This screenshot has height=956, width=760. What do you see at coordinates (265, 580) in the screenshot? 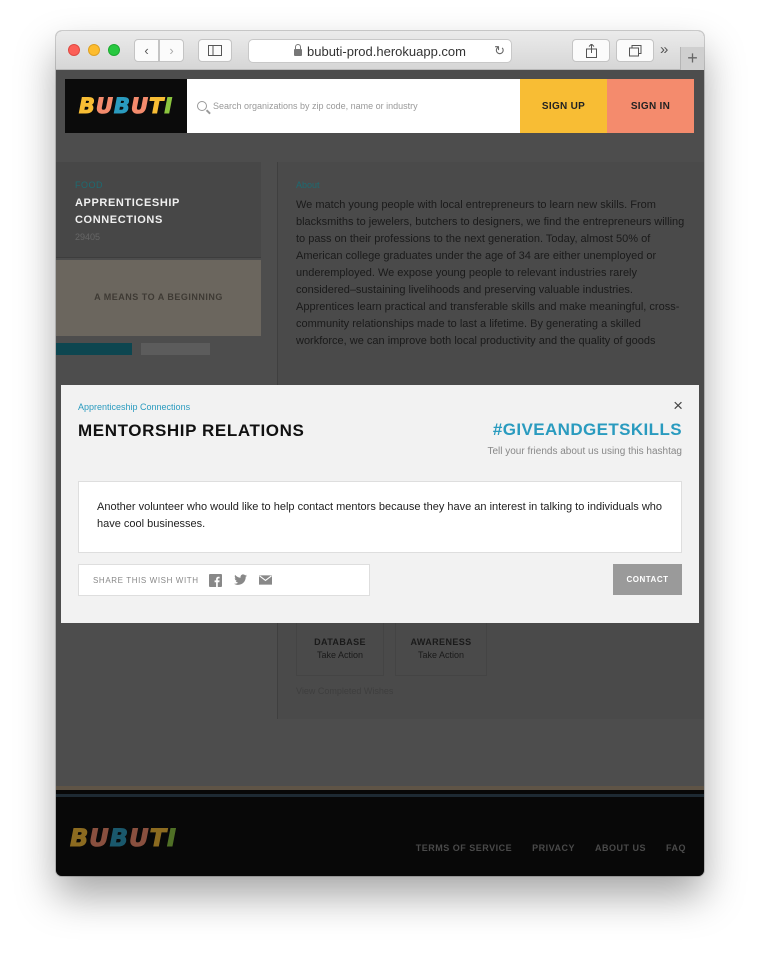
I see `email-icon` at bounding box center [265, 580].